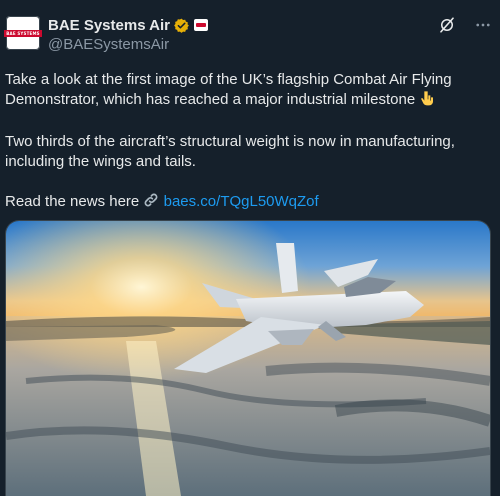 The height and width of the screenshot is (496, 500). I want to click on news-link: baes.co/TQgL50WqZof, so click(241, 201).